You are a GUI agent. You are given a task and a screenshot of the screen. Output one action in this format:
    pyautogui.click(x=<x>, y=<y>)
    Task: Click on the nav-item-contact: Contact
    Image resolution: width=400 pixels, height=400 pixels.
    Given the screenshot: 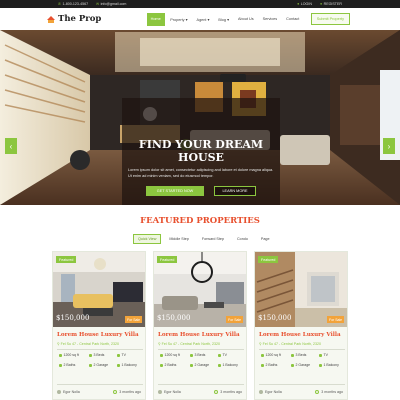 What is the action you would take?
    pyautogui.click(x=293, y=19)
    